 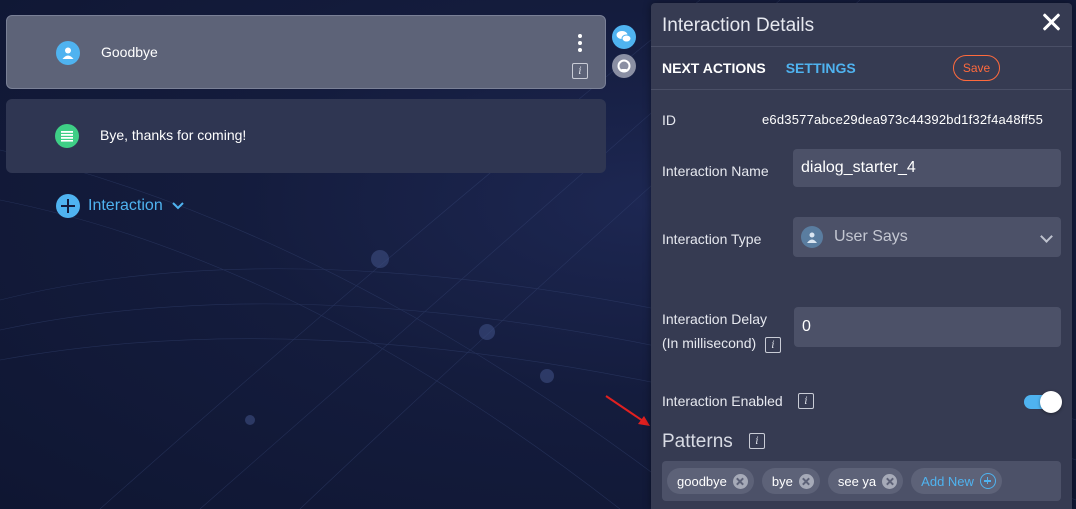 I want to click on text-lines-icon, so click(x=67, y=136).